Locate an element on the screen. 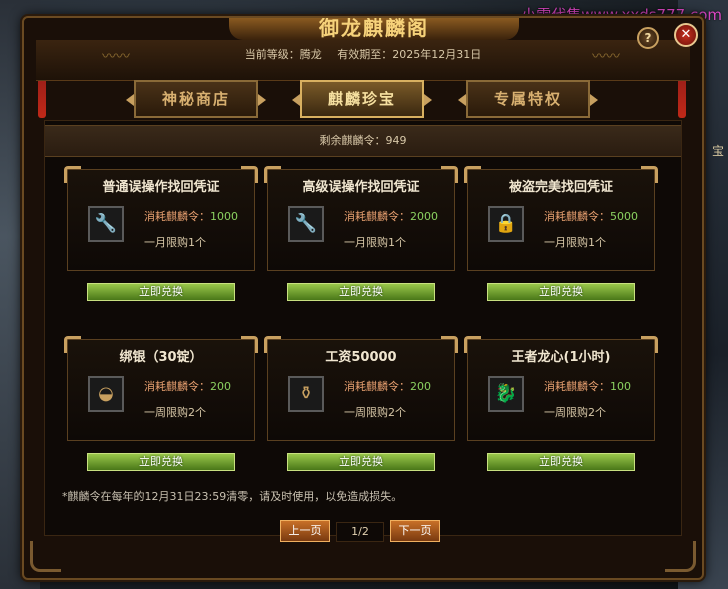 The height and width of the screenshot is (589, 728). page-indicator: 1/2 is located at coordinates (360, 532).